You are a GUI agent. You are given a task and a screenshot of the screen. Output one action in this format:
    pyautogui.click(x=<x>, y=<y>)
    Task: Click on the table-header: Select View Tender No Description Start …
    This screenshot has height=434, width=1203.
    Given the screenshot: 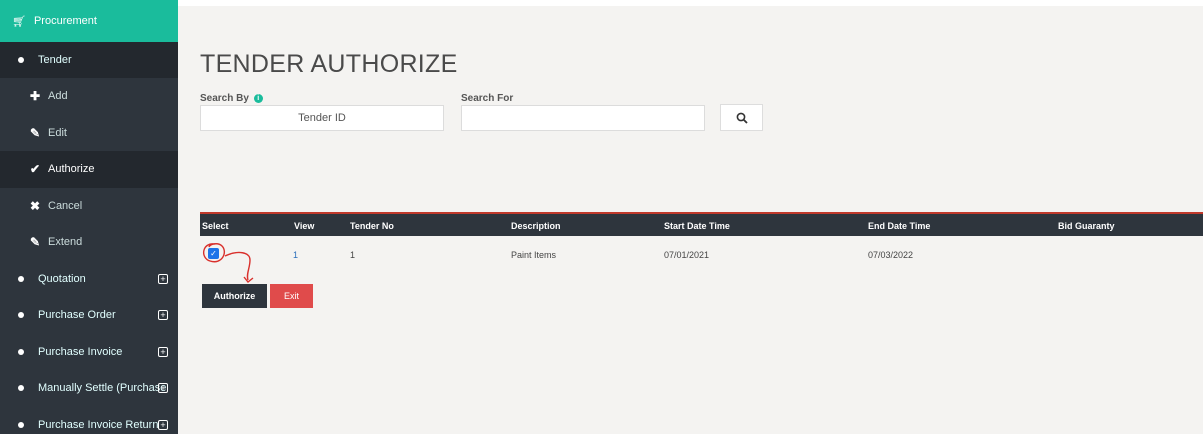 What is the action you would take?
    pyautogui.click(x=701, y=224)
    